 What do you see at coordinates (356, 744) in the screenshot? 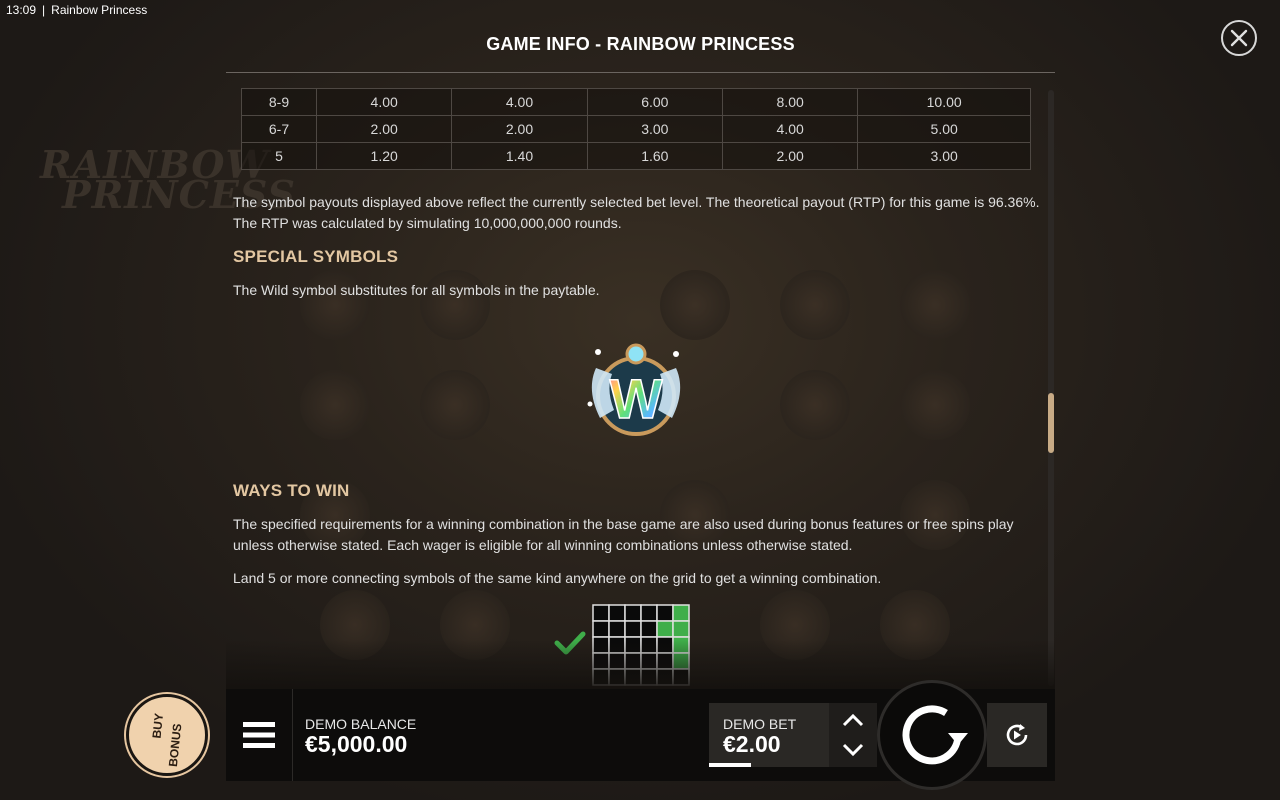
I see `balance-value: €5,000.00` at bounding box center [356, 744].